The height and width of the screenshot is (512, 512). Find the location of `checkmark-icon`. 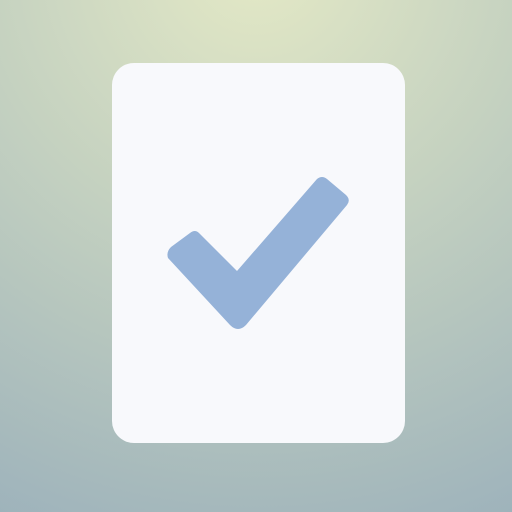

checkmark-icon is located at coordinates (258, 253).